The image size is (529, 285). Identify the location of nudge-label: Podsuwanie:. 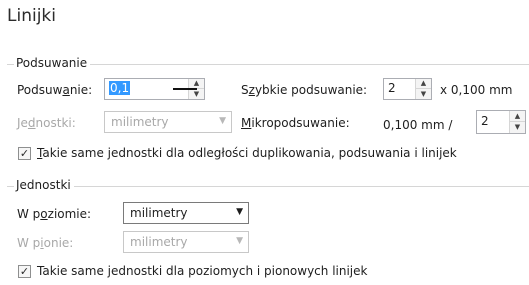
(55, 90).